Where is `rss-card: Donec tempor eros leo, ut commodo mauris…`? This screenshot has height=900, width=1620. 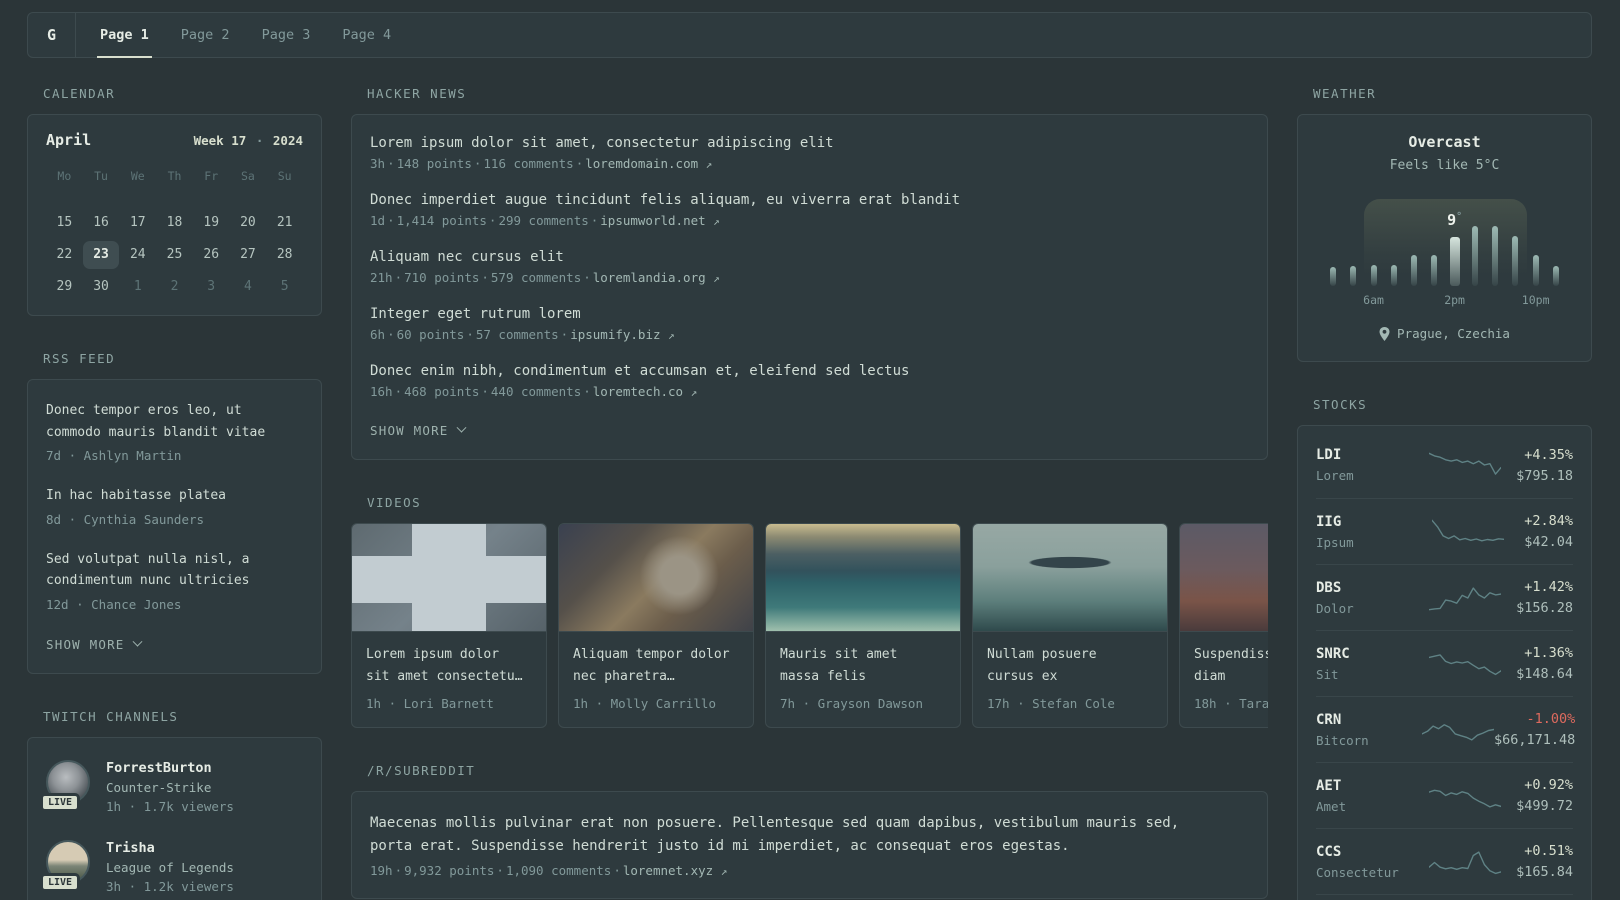
rss-card: Donec tempor eros leo, ut commodo mauris… is located at coordinates (174, 526).